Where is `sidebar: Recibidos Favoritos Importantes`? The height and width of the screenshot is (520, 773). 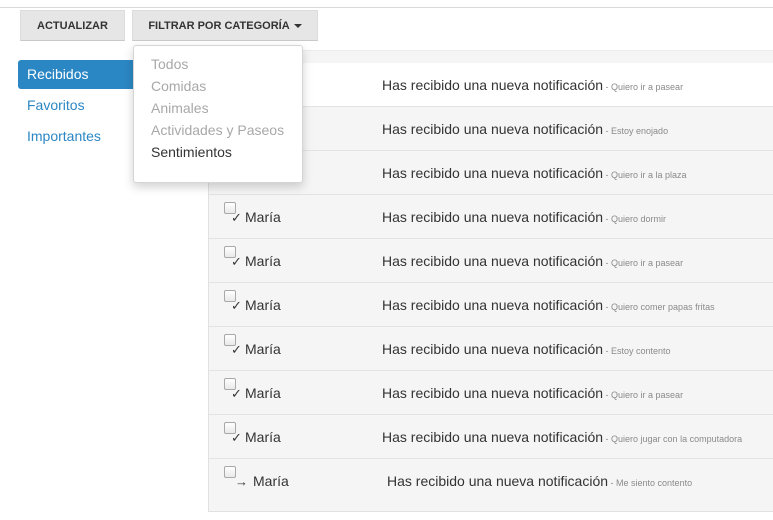
sidebar: Recibidos Favoritos Importantes is located at coordinates (77, 105).